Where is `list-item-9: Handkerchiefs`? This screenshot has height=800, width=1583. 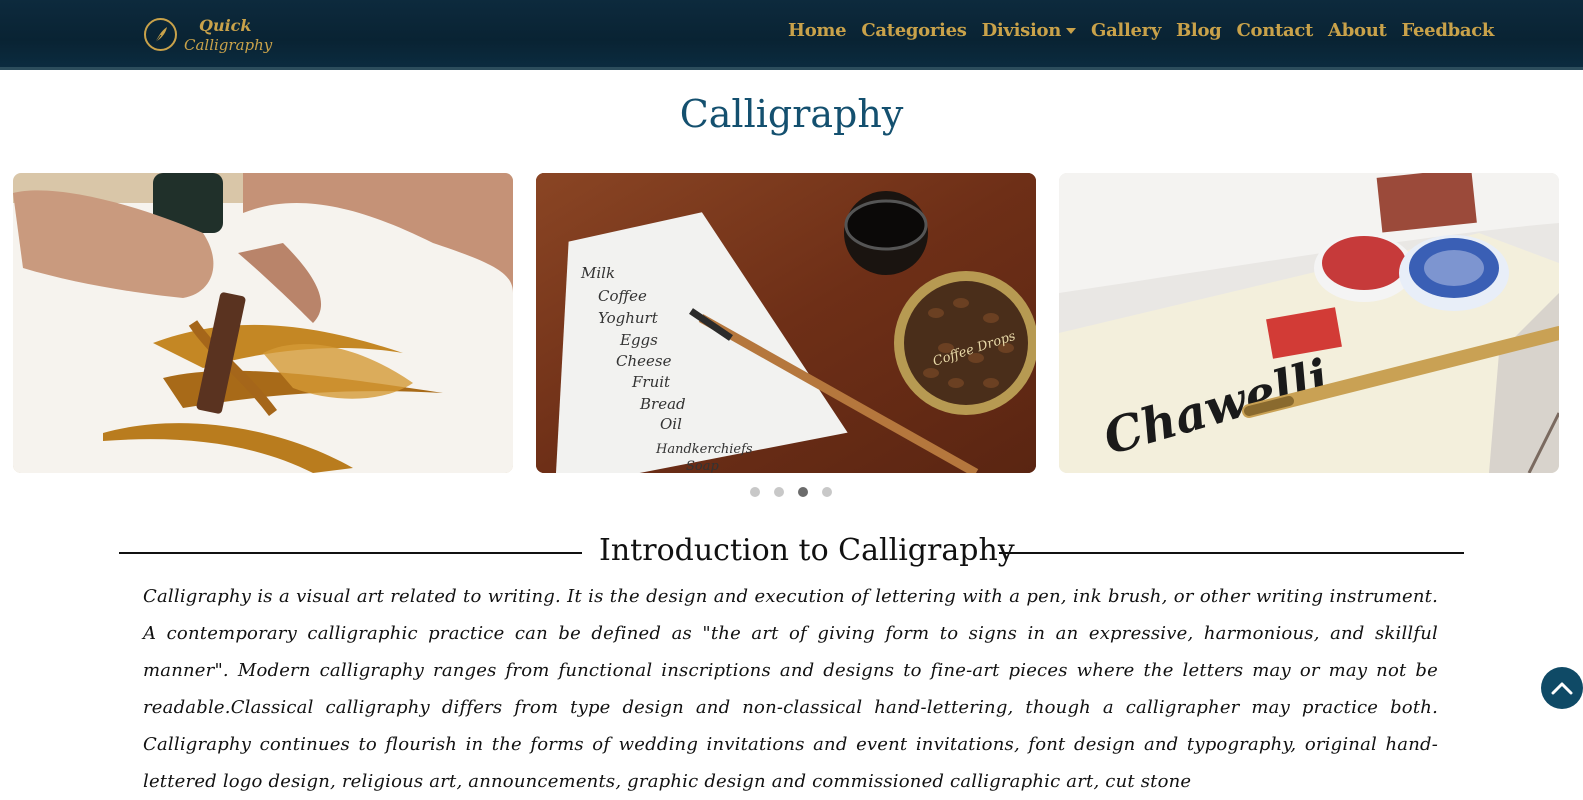 list-item-9: Handkerchiefs is located at coordinates (704, 449).